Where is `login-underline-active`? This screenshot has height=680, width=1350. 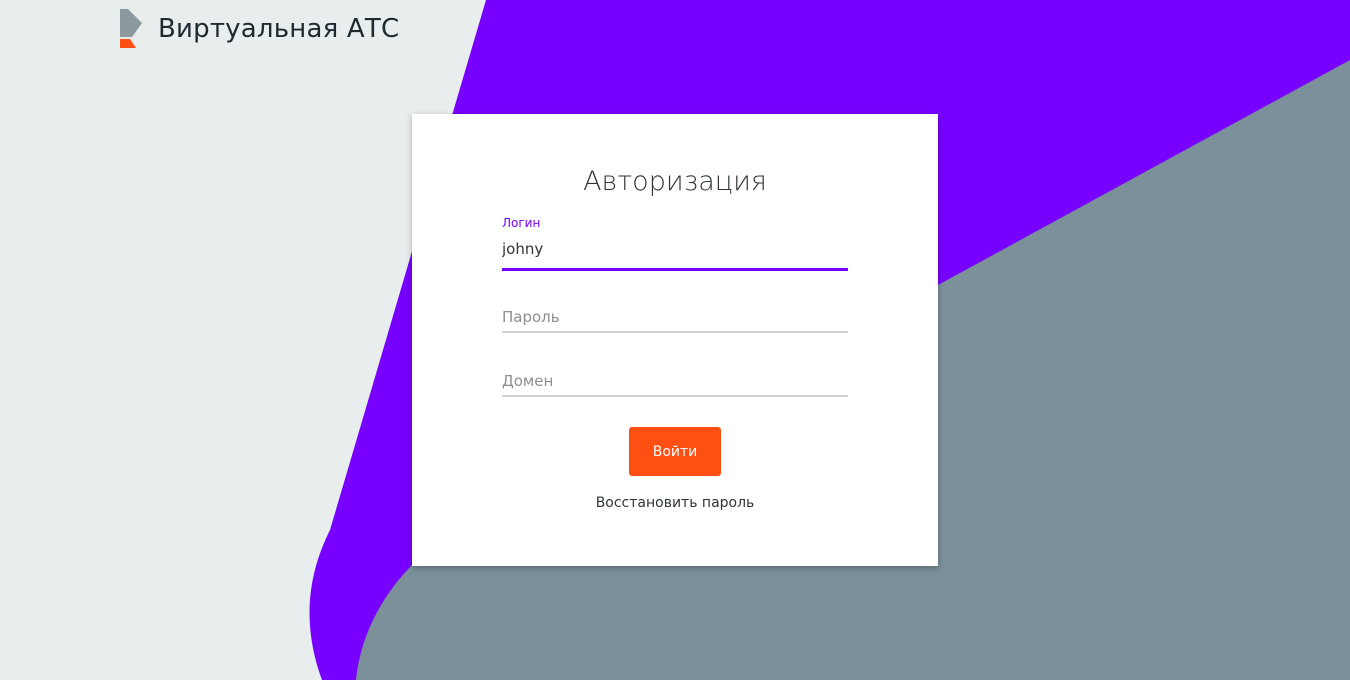 login-underline-active is located at coordinates (675, 269).